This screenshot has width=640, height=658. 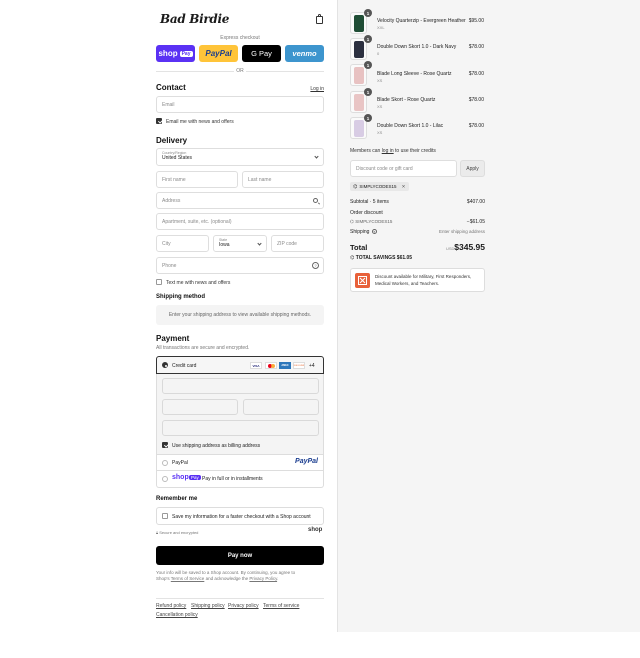 I want to click on shop-logo: shop, so click(x=315, y=530).